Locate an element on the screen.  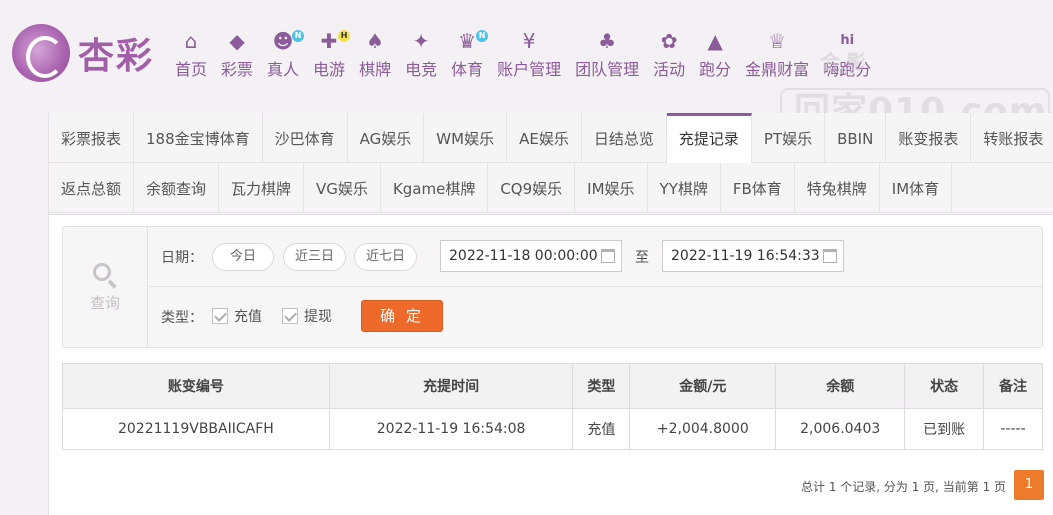
tab-ae: AE娱乐 is located at coordinates (544, 138).